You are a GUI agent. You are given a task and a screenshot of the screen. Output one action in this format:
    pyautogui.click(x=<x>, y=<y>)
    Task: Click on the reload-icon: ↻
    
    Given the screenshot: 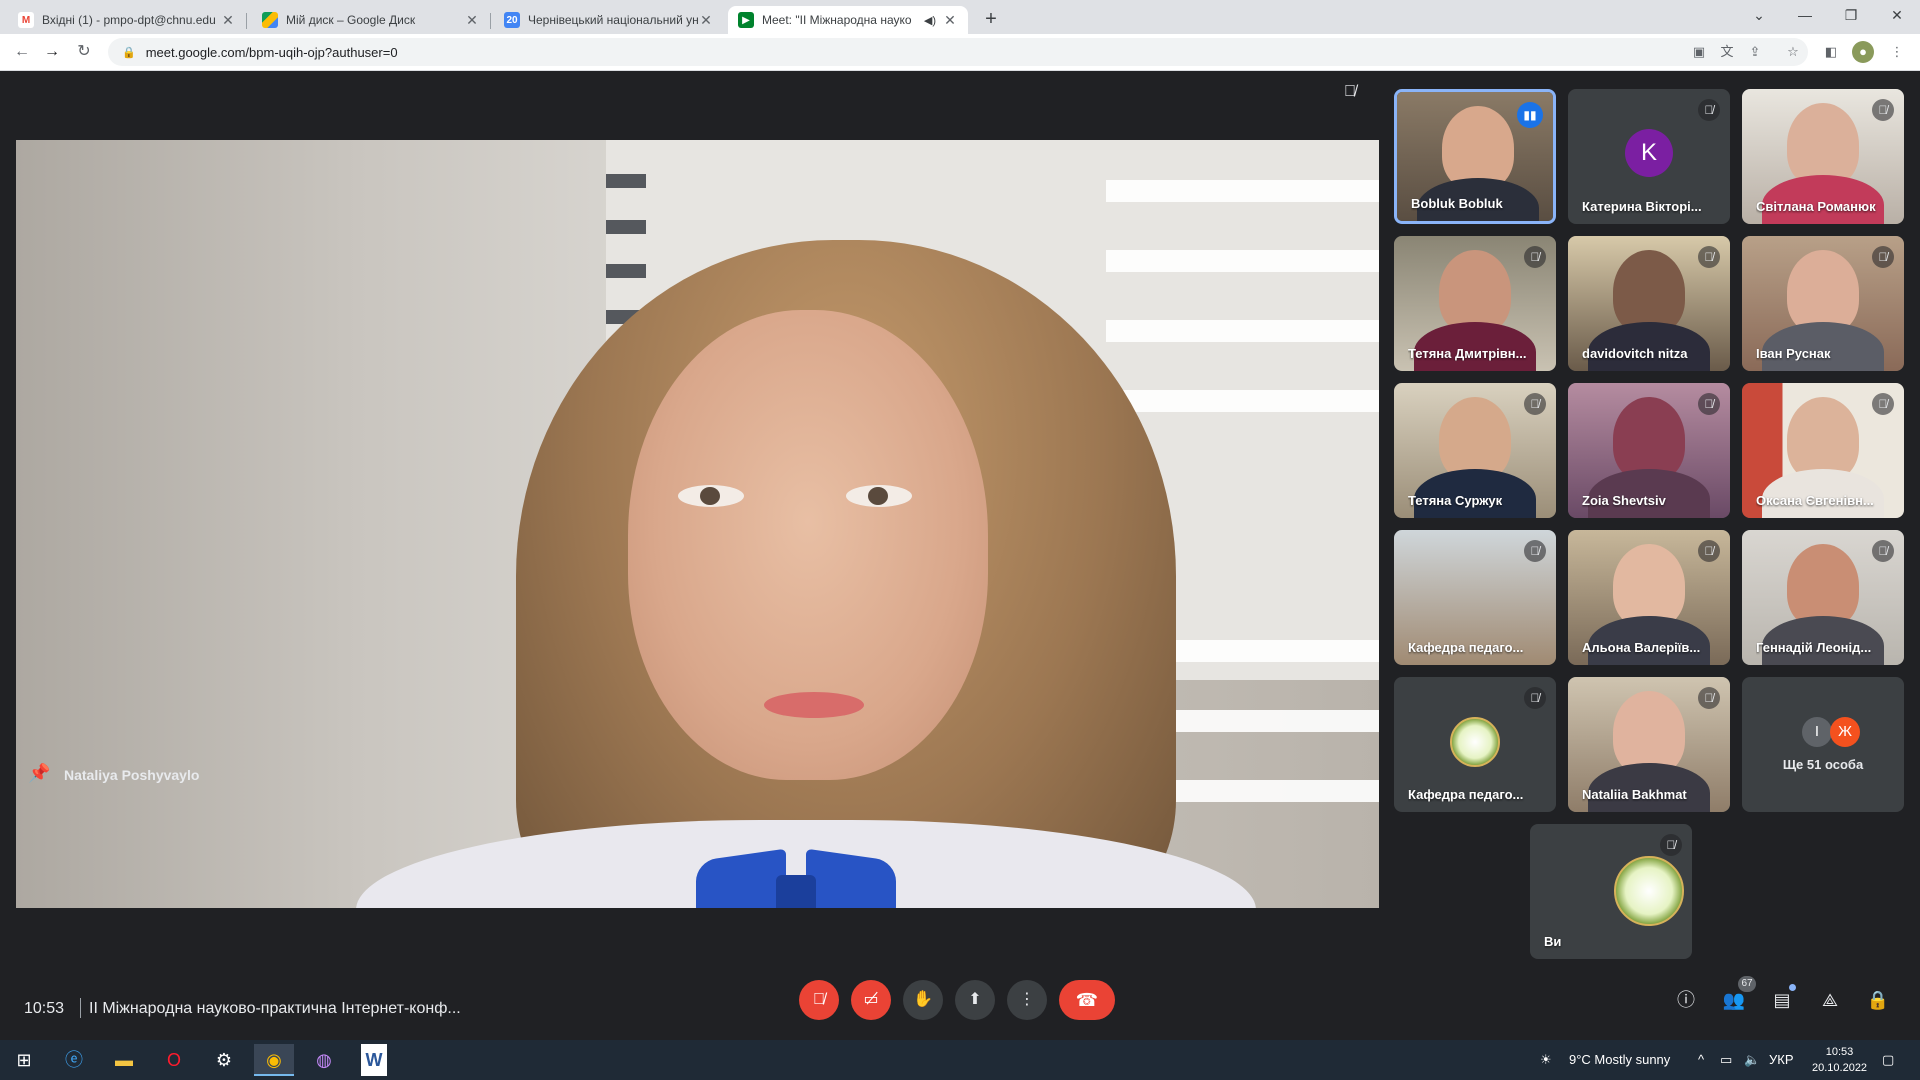 What is the action you would take?
    pyautogui.click(x=84, y=52)
    